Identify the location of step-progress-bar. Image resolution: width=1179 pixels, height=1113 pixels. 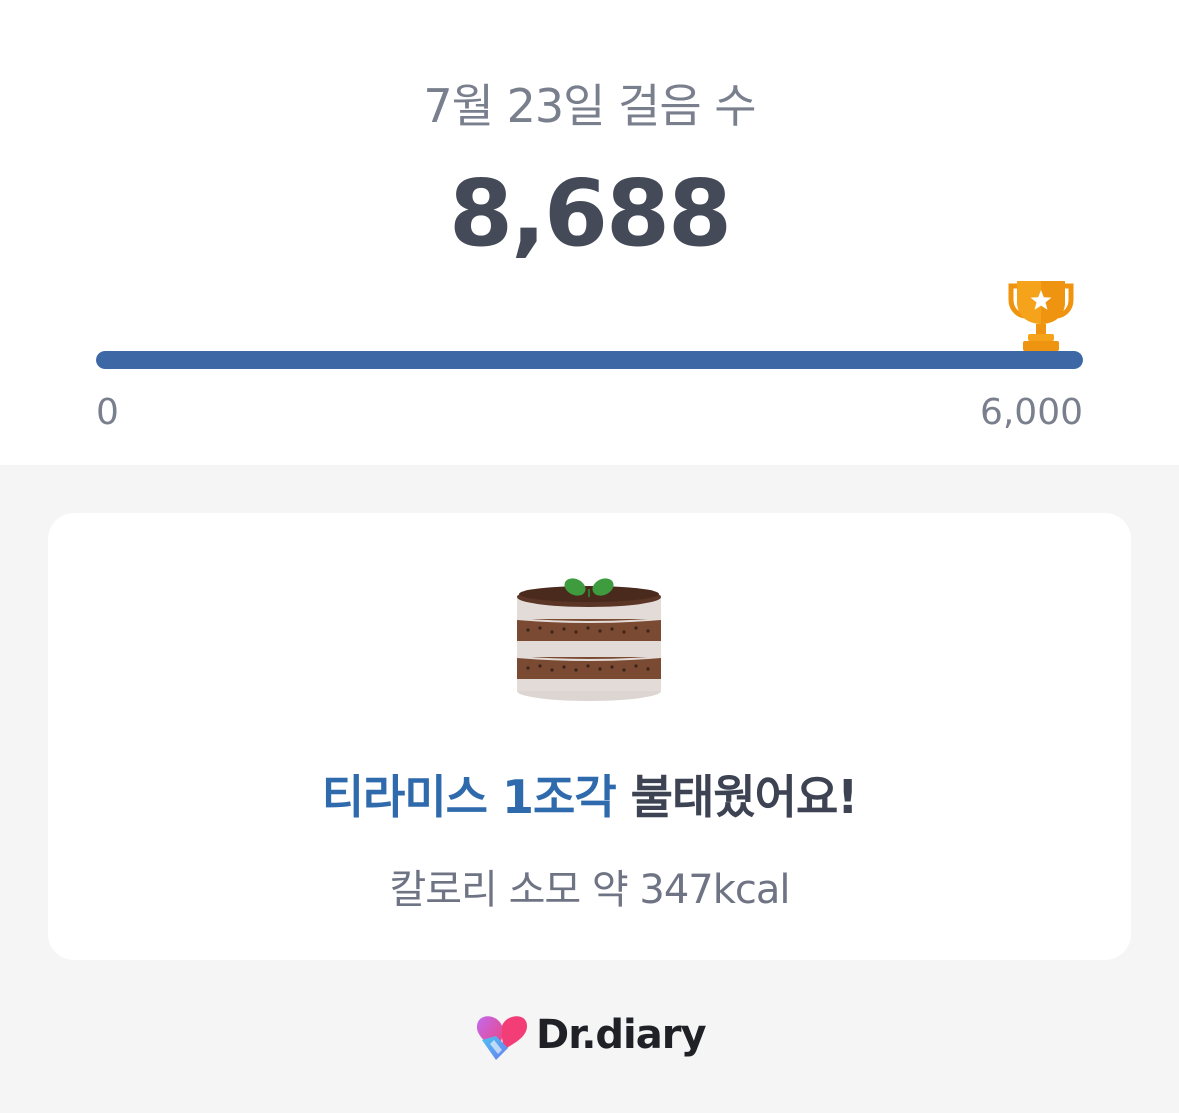
(589, 360).